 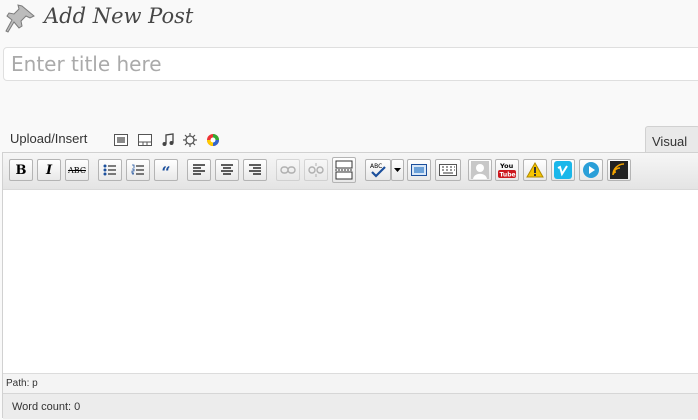 What do you see at coordinates (121, 140) in the screenshot?
I see `add-image-icon` at bounding box center [121, 140].